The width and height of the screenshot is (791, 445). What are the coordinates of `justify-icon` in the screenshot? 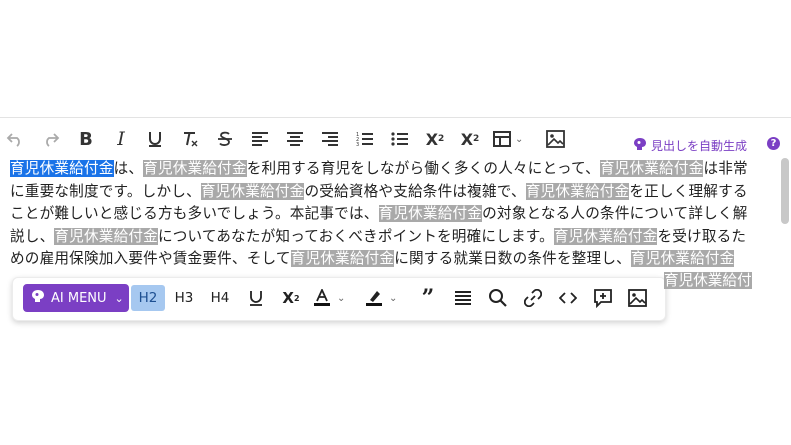 It's located at (463, 298).